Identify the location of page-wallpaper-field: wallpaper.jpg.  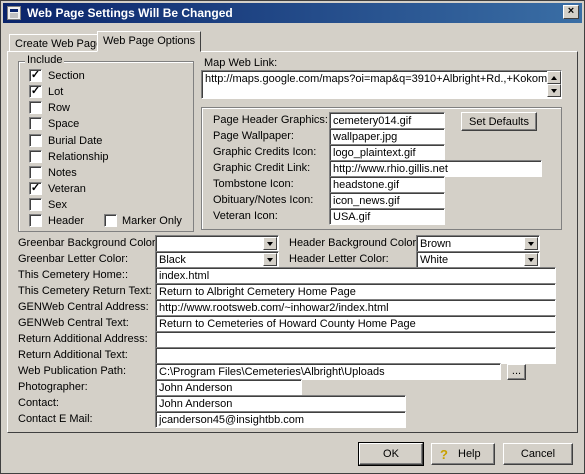
(387, 136).